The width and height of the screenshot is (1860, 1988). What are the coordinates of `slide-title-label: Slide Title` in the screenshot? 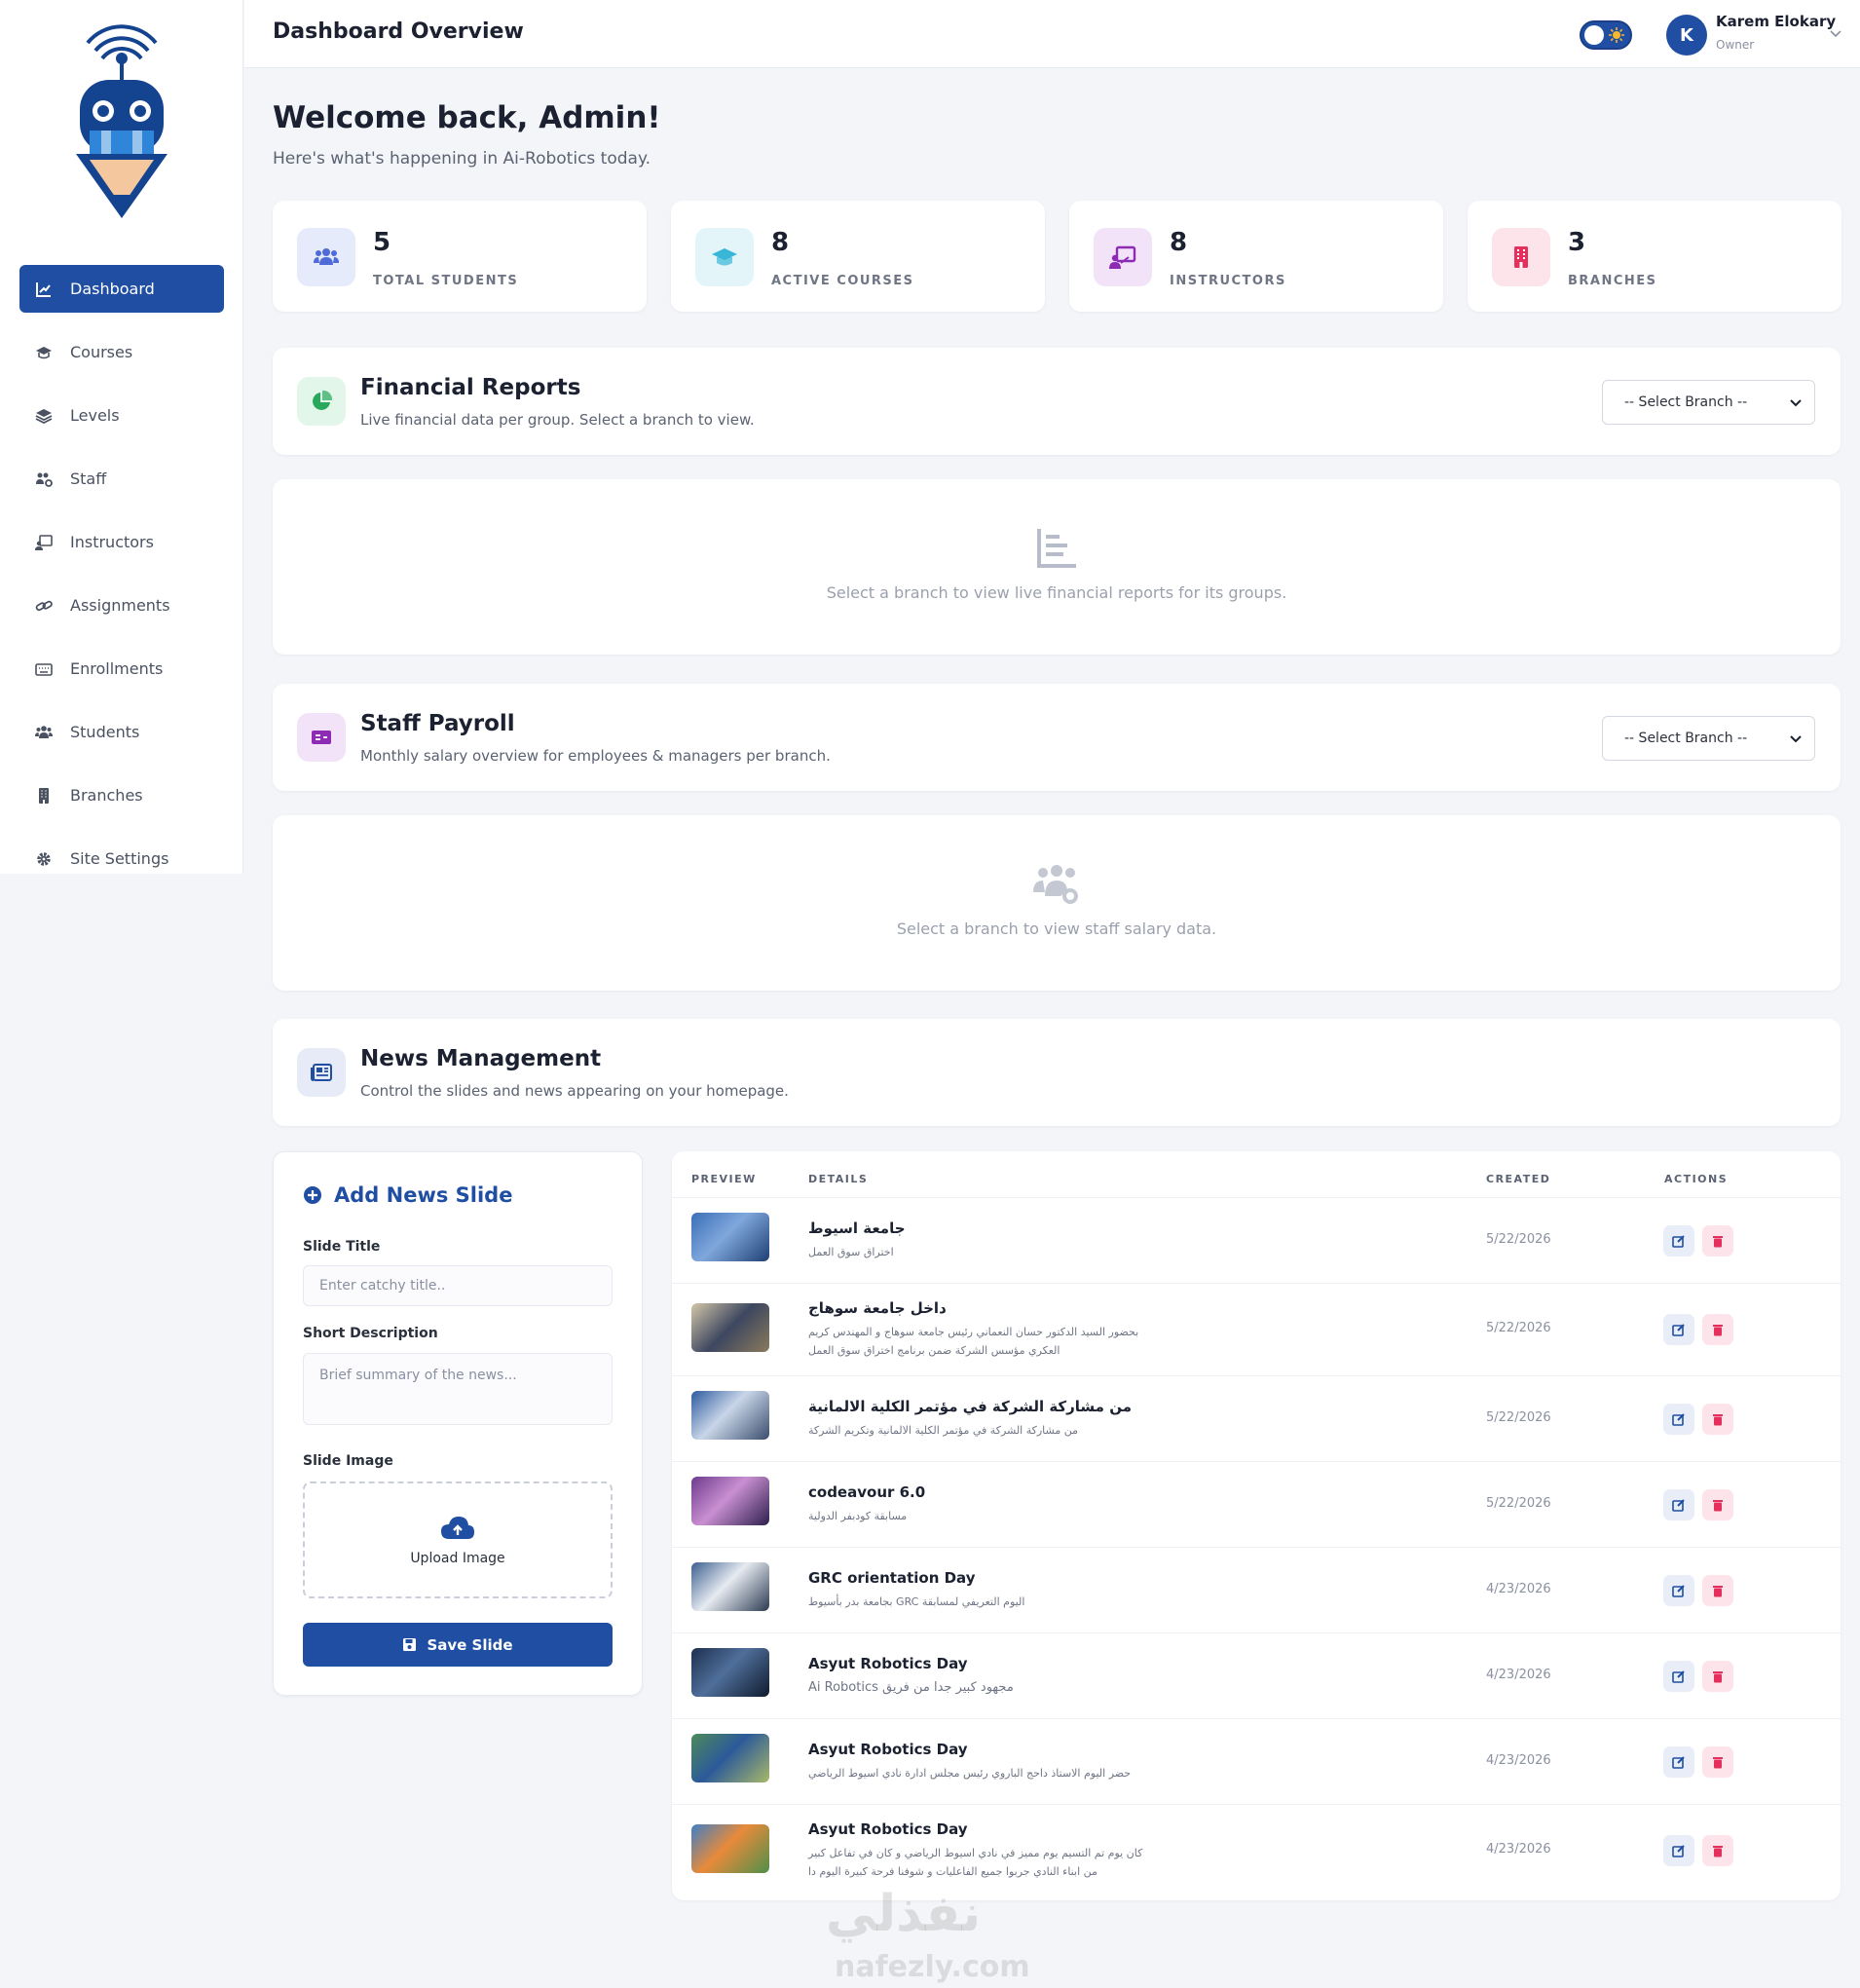 It's located at (342, 1247).